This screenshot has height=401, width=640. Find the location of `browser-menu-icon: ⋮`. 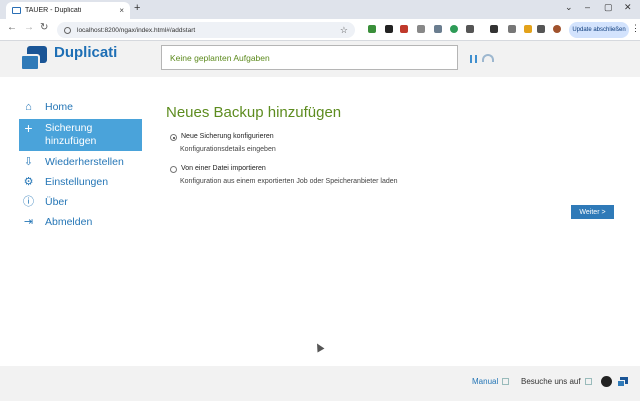

browser-menu-icon: ⋮ is located at coordinates (635, 28).